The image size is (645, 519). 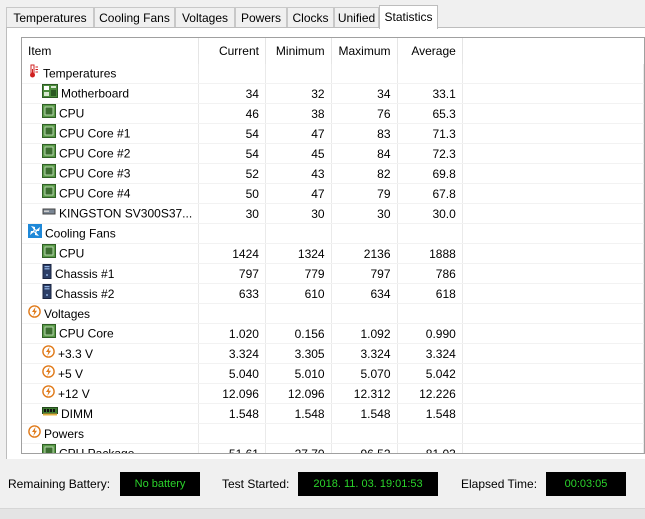 I want to click on sensor-average: 12.226, so click(x=430, y=393).